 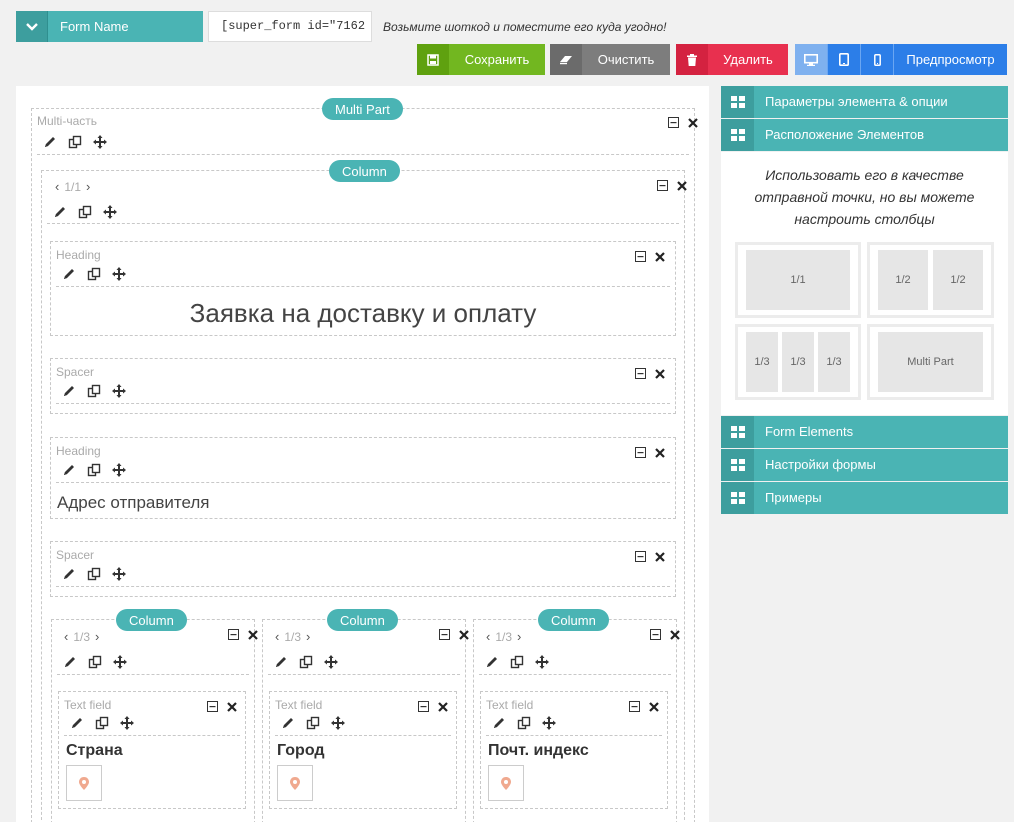 I want to click on element-type-label: Text field, so click(x=510, y=705).